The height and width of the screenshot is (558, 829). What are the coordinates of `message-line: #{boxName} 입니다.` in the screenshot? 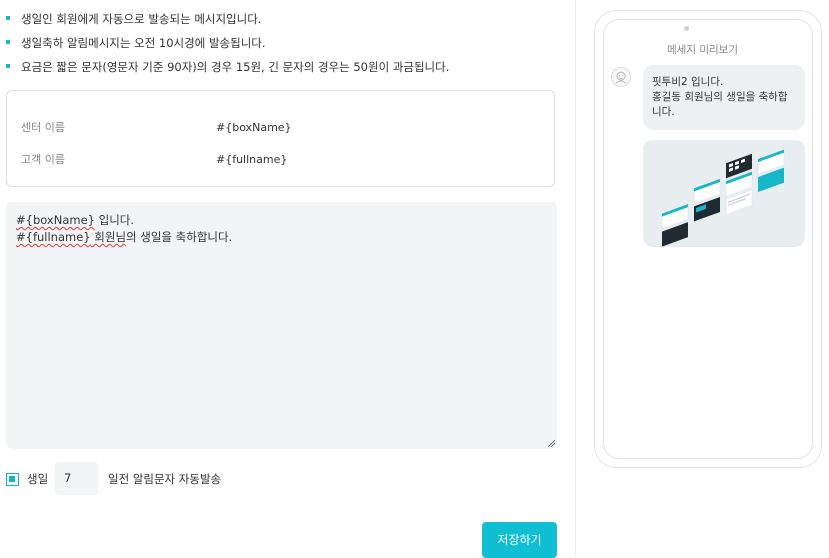 It's located at (75, 220).